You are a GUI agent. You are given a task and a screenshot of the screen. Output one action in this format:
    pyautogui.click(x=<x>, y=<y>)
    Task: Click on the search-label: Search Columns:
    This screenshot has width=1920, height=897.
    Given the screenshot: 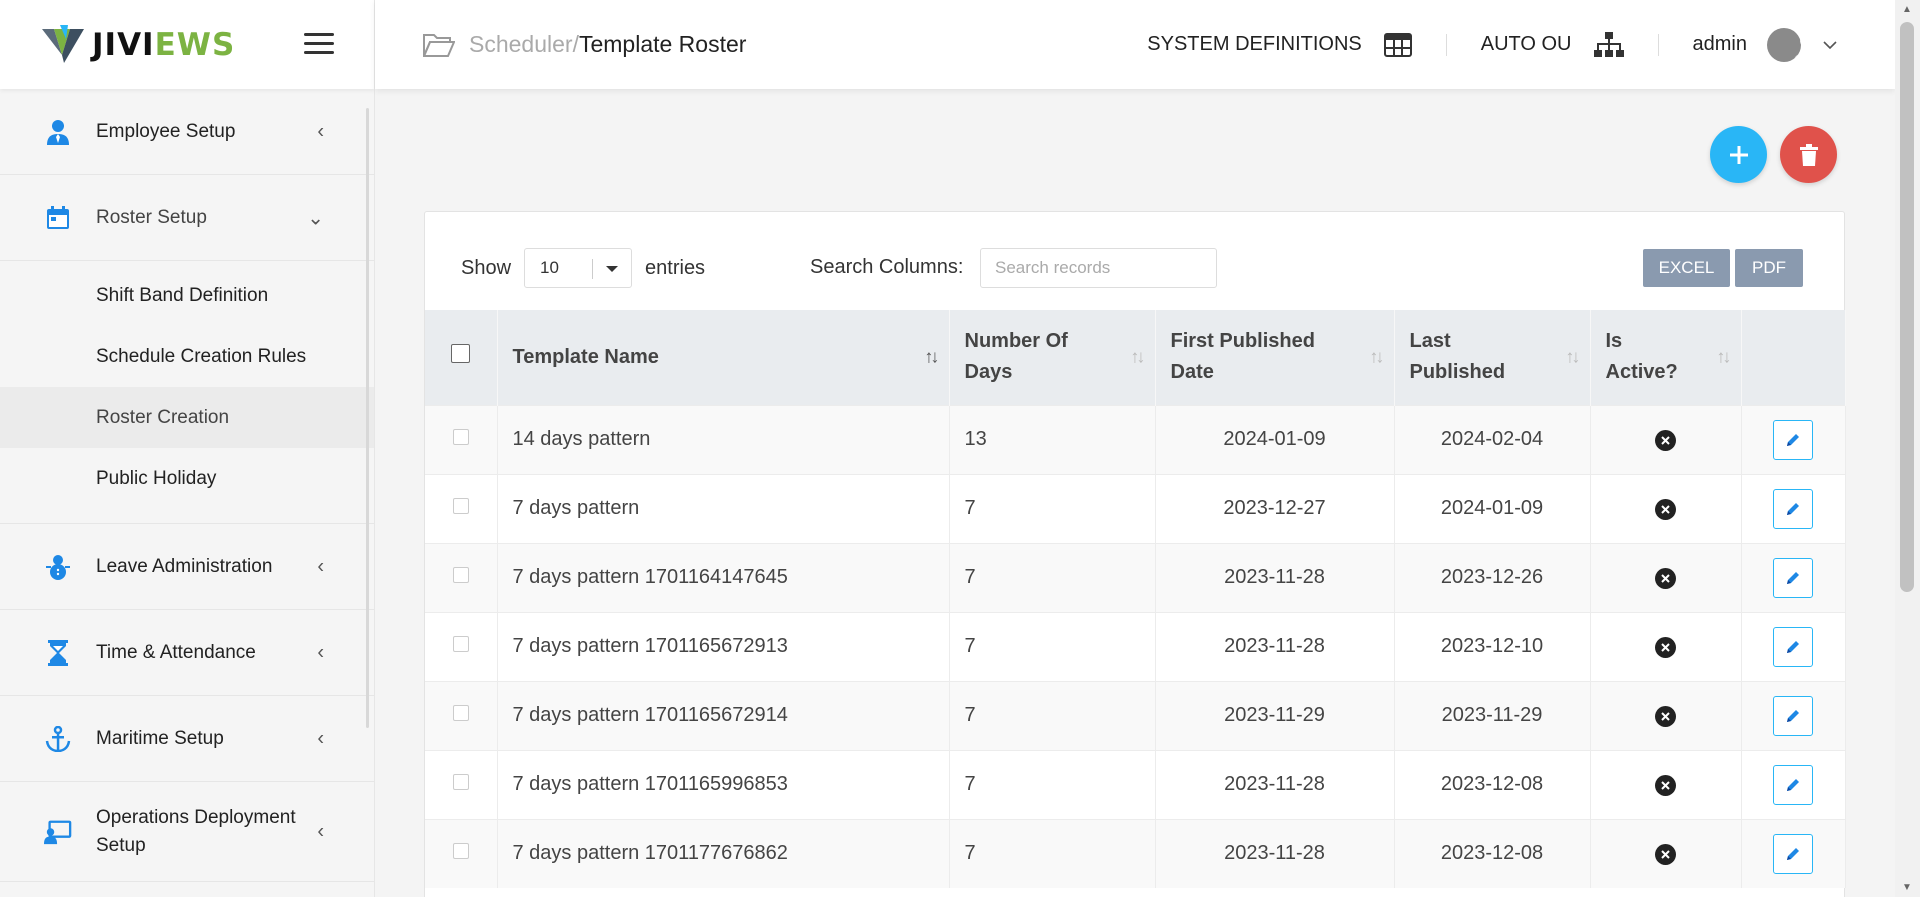 What is the action you would take?
    pyautogui.click(x=887, y=267)
    